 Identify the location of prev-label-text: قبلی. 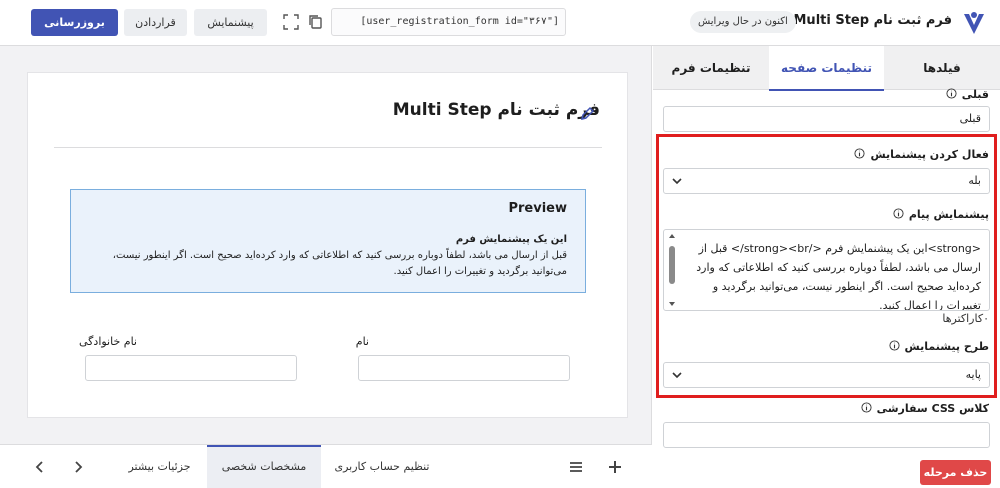
(975, 94).